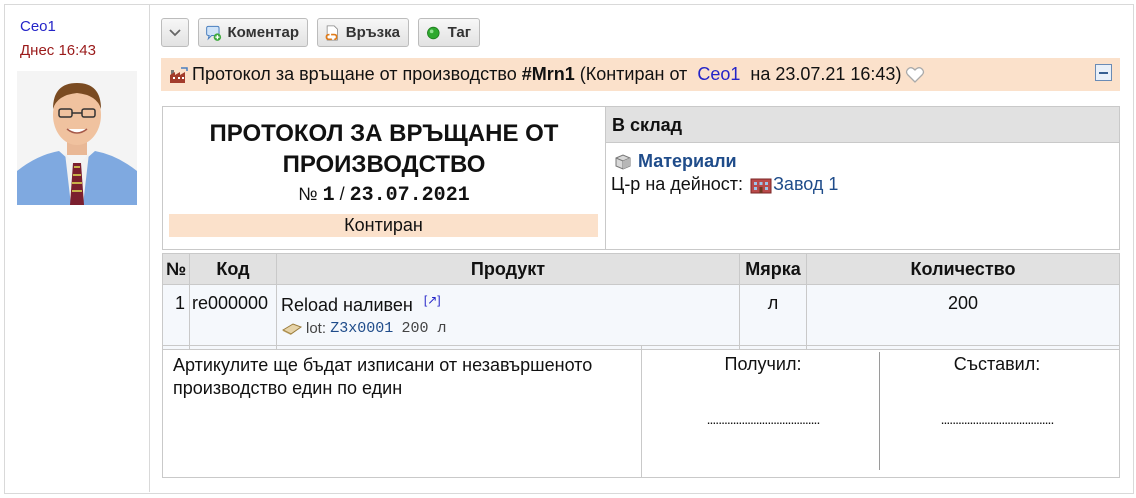 This screenshot has width=1136, height=498. I want to click on col-header-unit: Мярка, so click(773, 269).